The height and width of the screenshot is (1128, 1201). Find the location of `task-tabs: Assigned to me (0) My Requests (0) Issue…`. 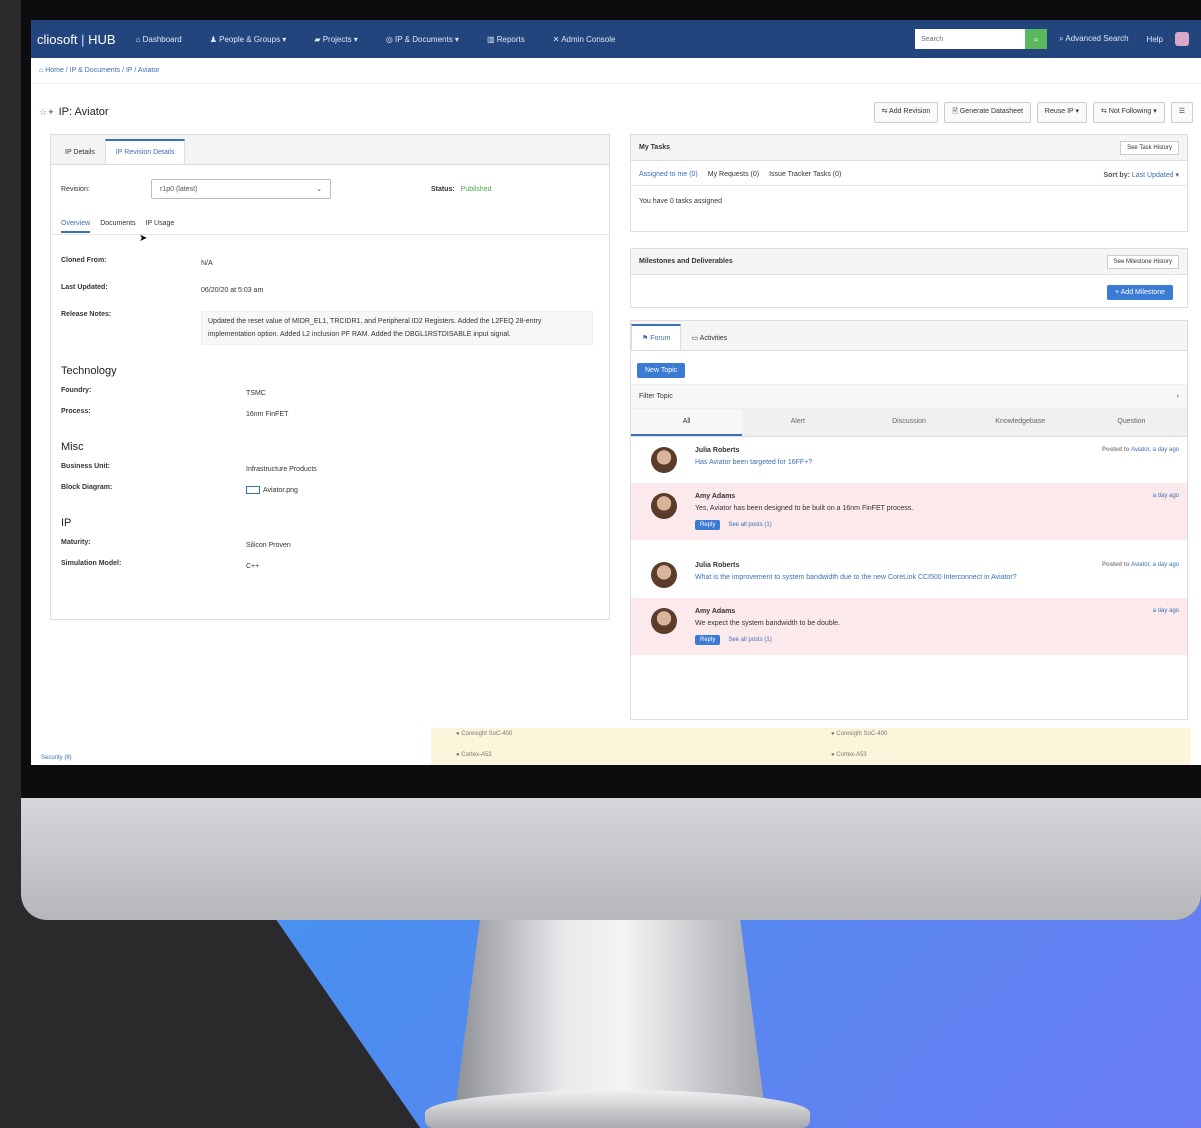

task-tabs: Assigned to me (0) My Requests (0) Issue… is located at coordinates (909, 173).